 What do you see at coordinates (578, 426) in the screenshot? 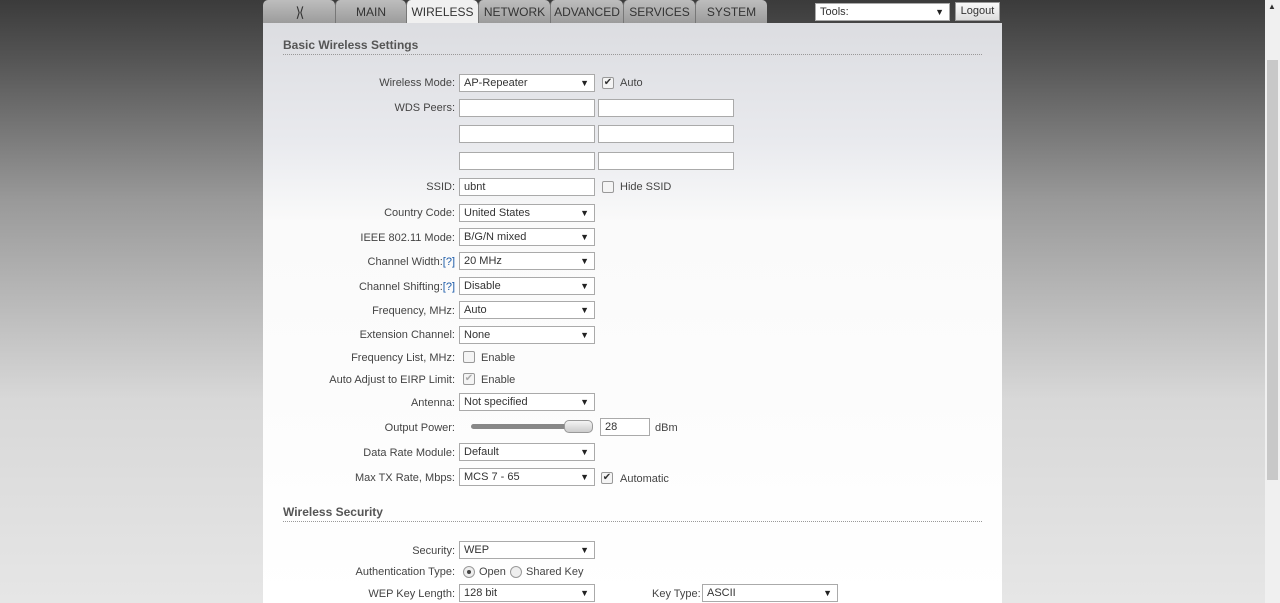
I see `output-power-slider-handle` at bounding box center [578, 426].